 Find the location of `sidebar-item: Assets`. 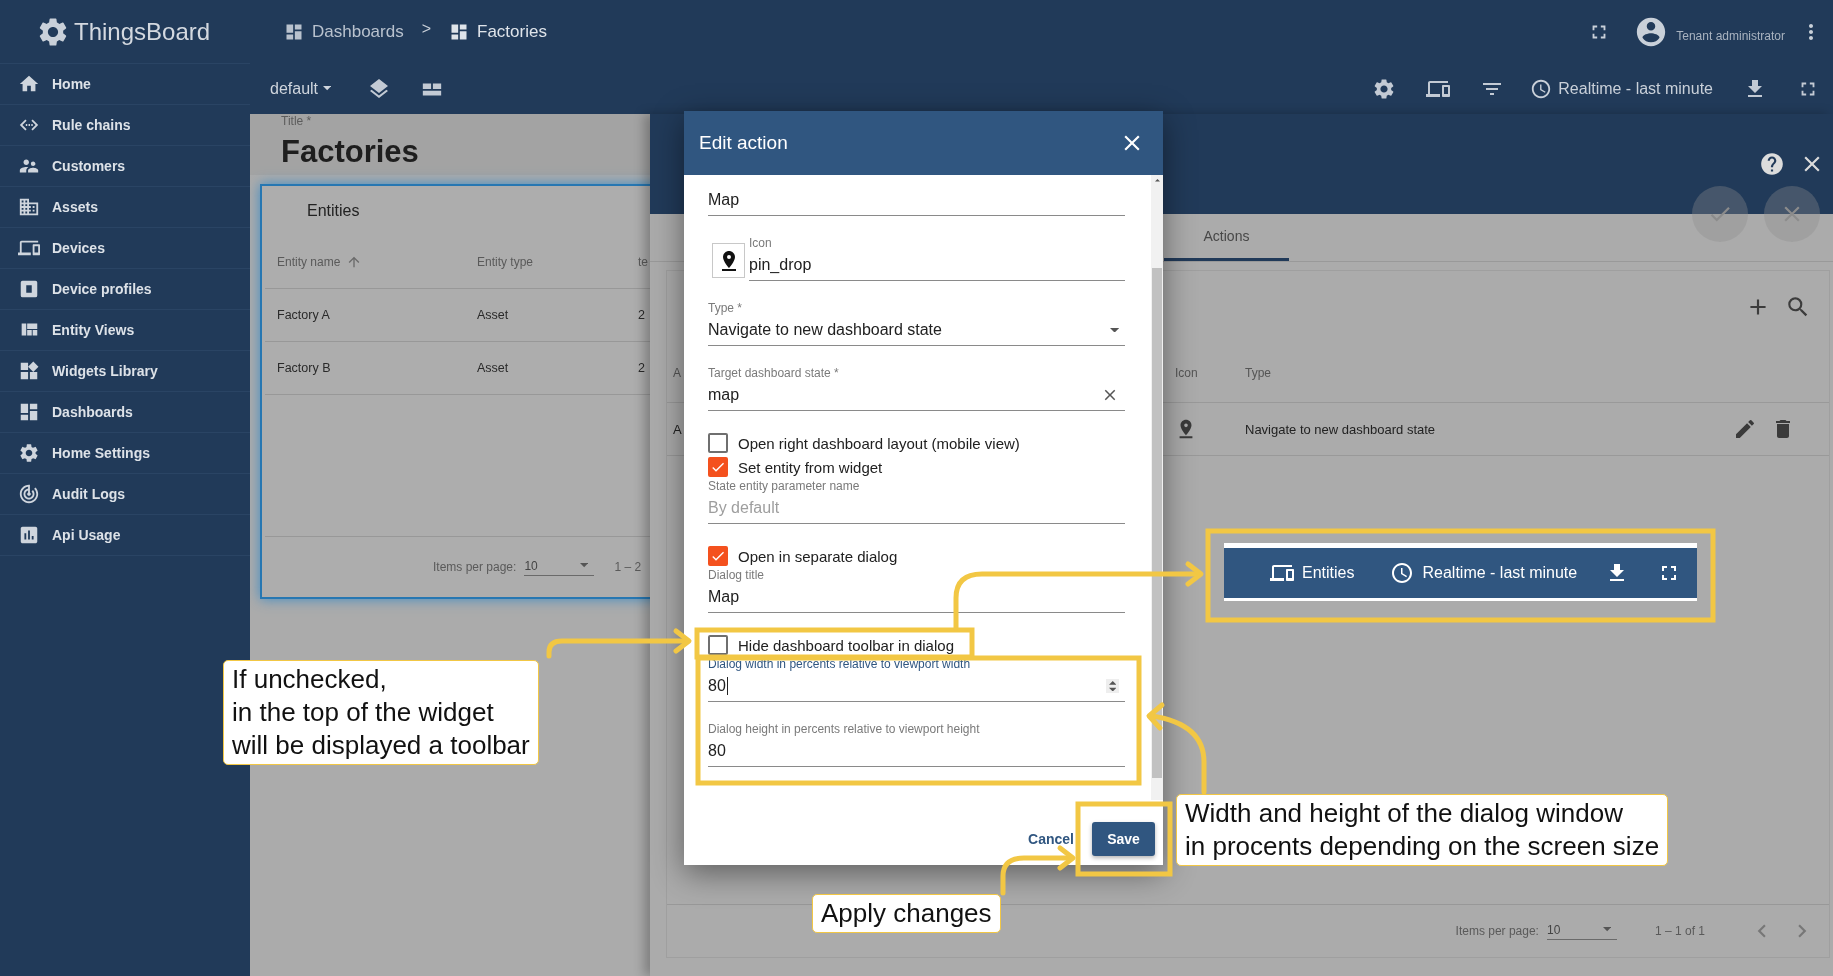

sidebar-item: Assets is located at coordinates (125, 207).